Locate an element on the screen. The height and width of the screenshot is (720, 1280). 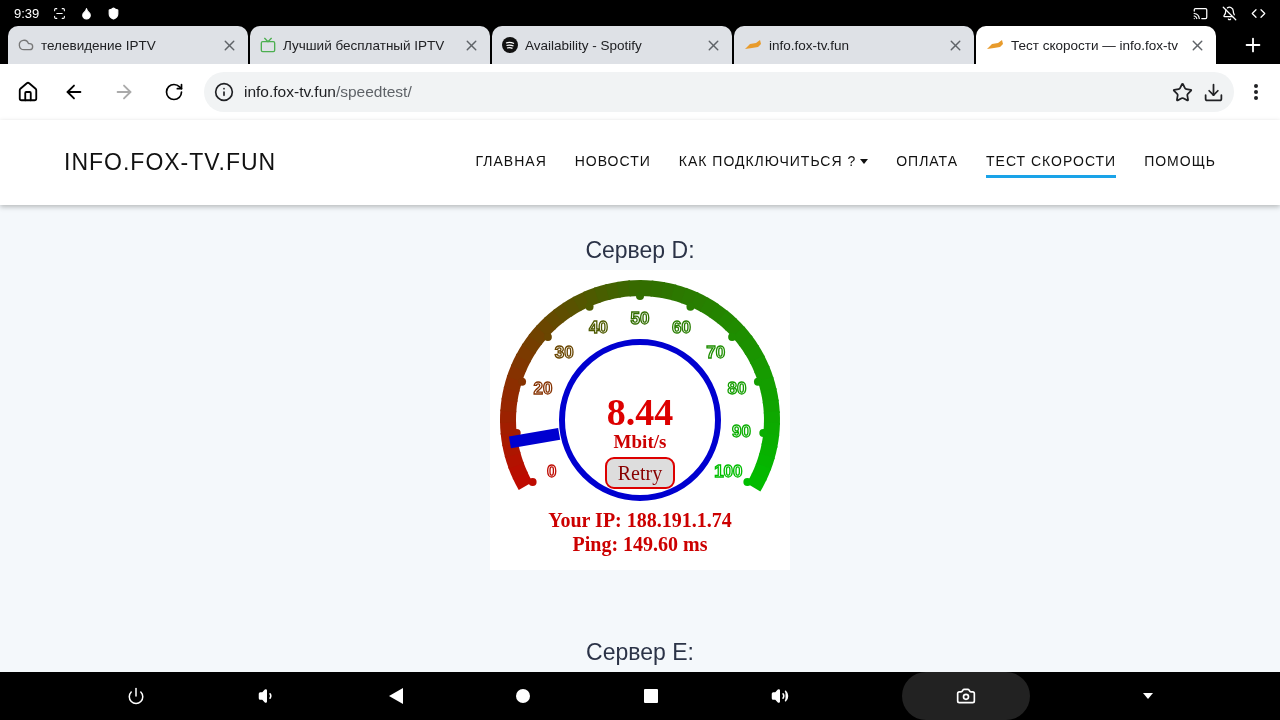
scale-label: 50 is located at coordinates (640, 318).